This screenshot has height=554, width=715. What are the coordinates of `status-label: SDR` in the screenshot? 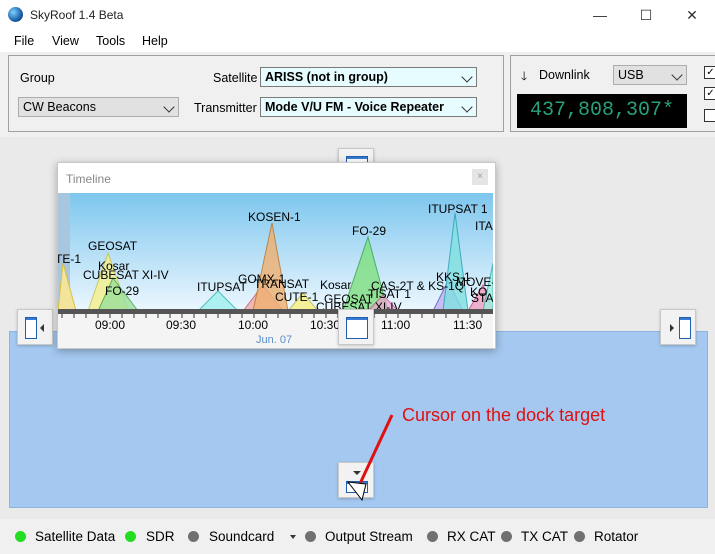 It's located at (160, 536).